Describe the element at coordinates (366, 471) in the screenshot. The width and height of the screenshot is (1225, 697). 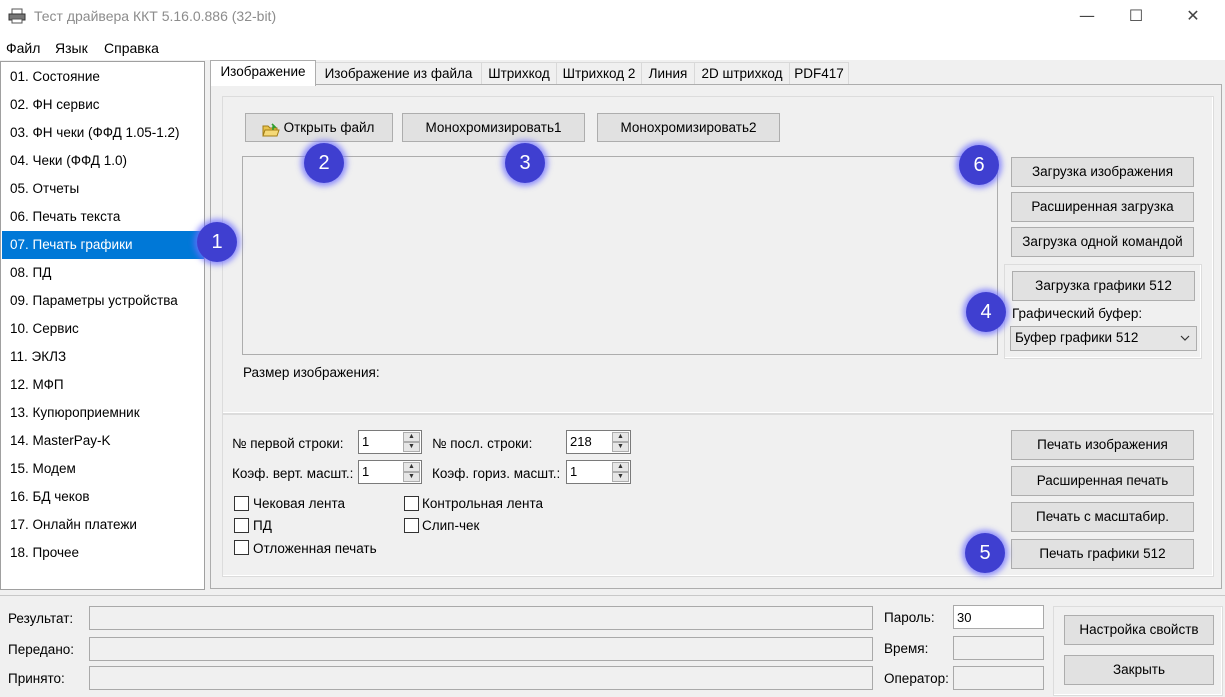
I see `vertical-scale-value: 1` at that location.